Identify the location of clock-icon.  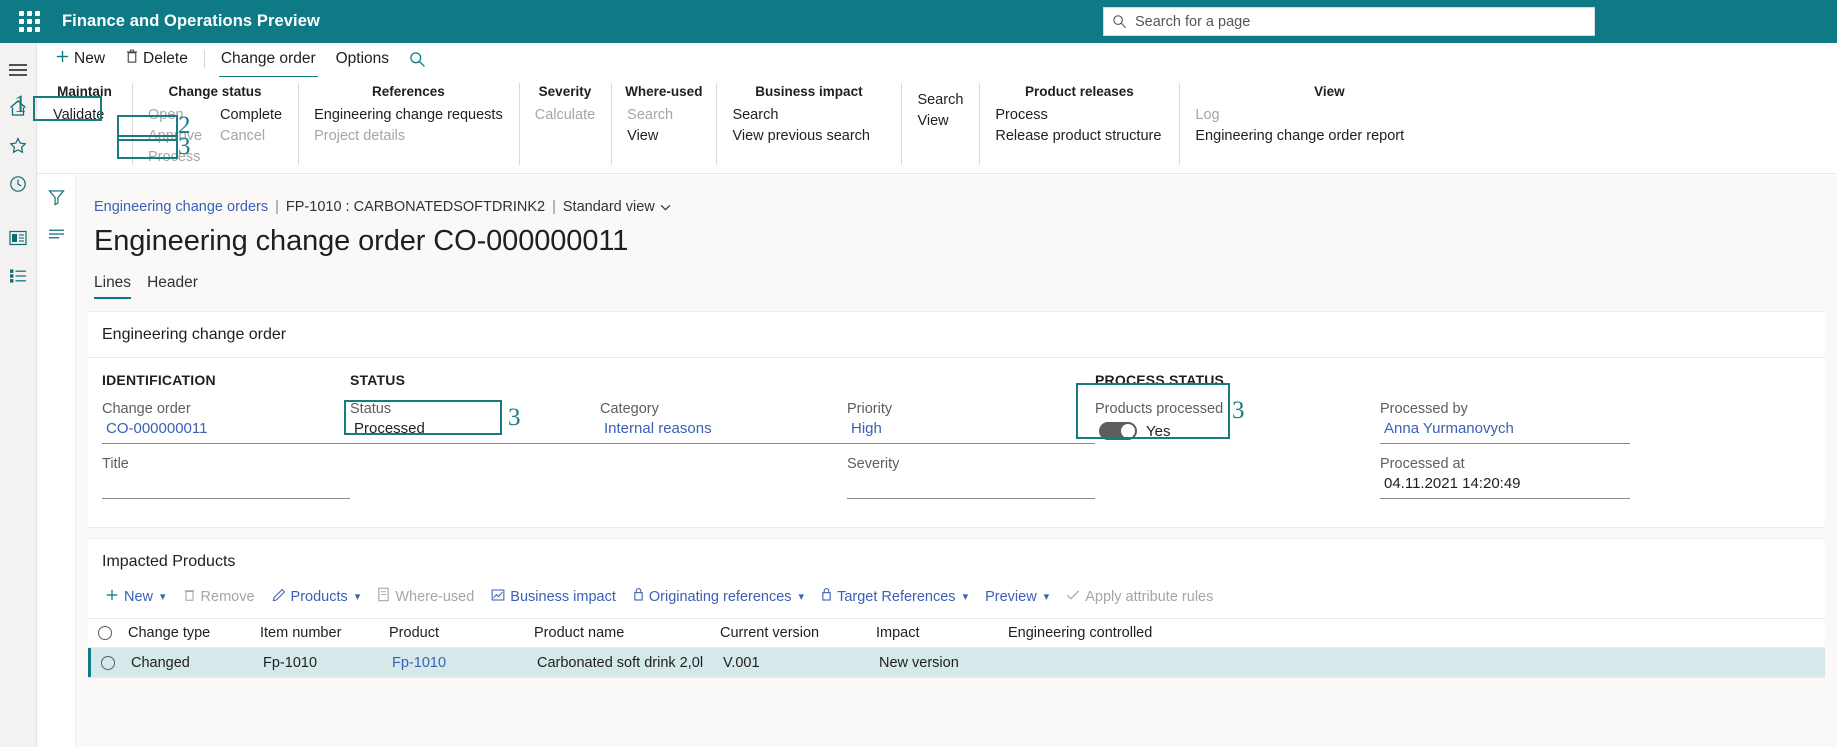
(18, 184).